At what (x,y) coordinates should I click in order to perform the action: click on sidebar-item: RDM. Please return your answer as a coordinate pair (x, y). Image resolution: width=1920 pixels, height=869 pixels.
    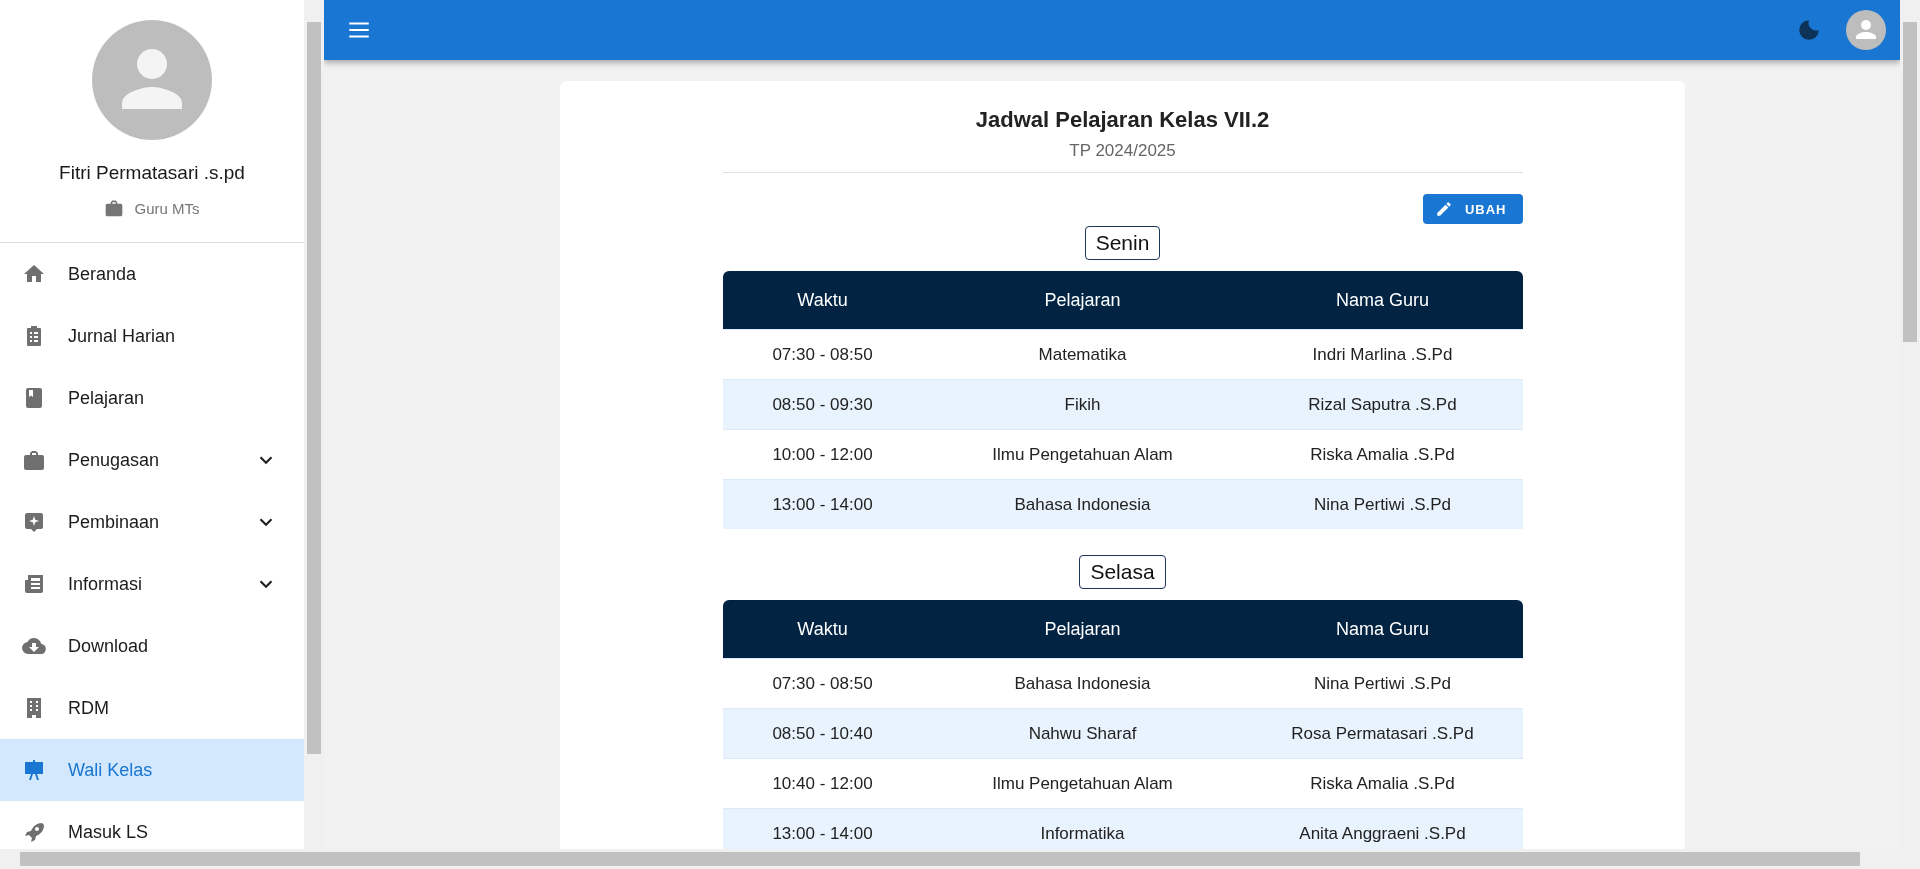
    Looking at the image, I should click on (152, 708).